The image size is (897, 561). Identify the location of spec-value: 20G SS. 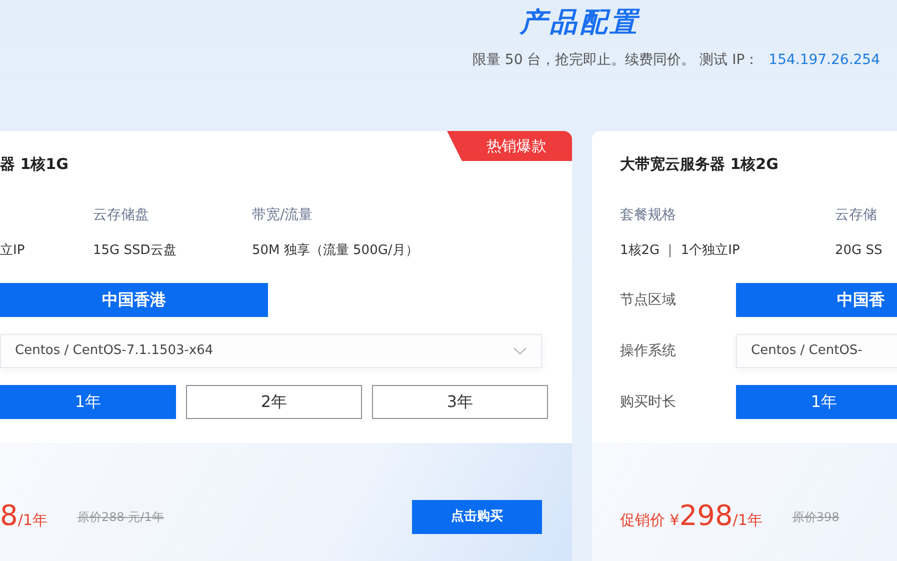
(859, 251).